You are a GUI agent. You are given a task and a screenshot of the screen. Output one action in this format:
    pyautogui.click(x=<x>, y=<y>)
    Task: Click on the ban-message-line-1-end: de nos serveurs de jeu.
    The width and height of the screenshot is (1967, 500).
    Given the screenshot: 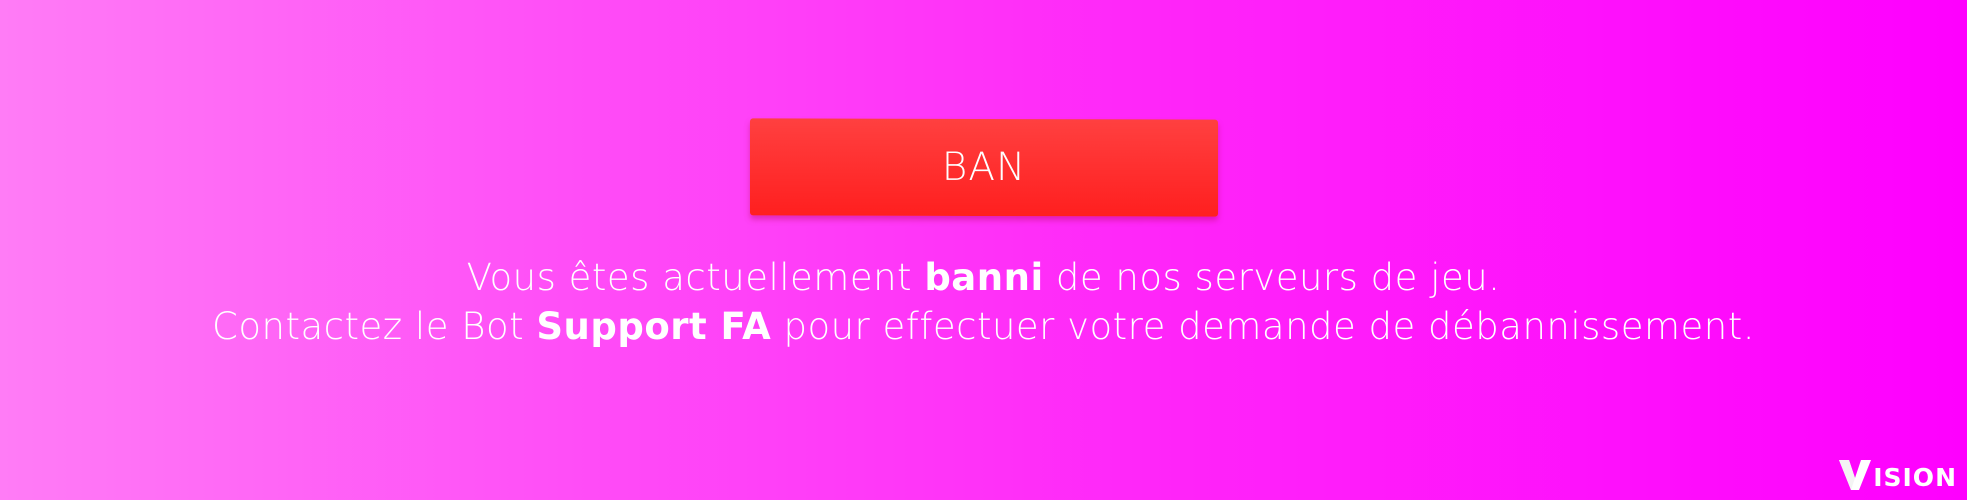 What is the action you would take?
    pyautogui.click(x=1272, y=277)
    